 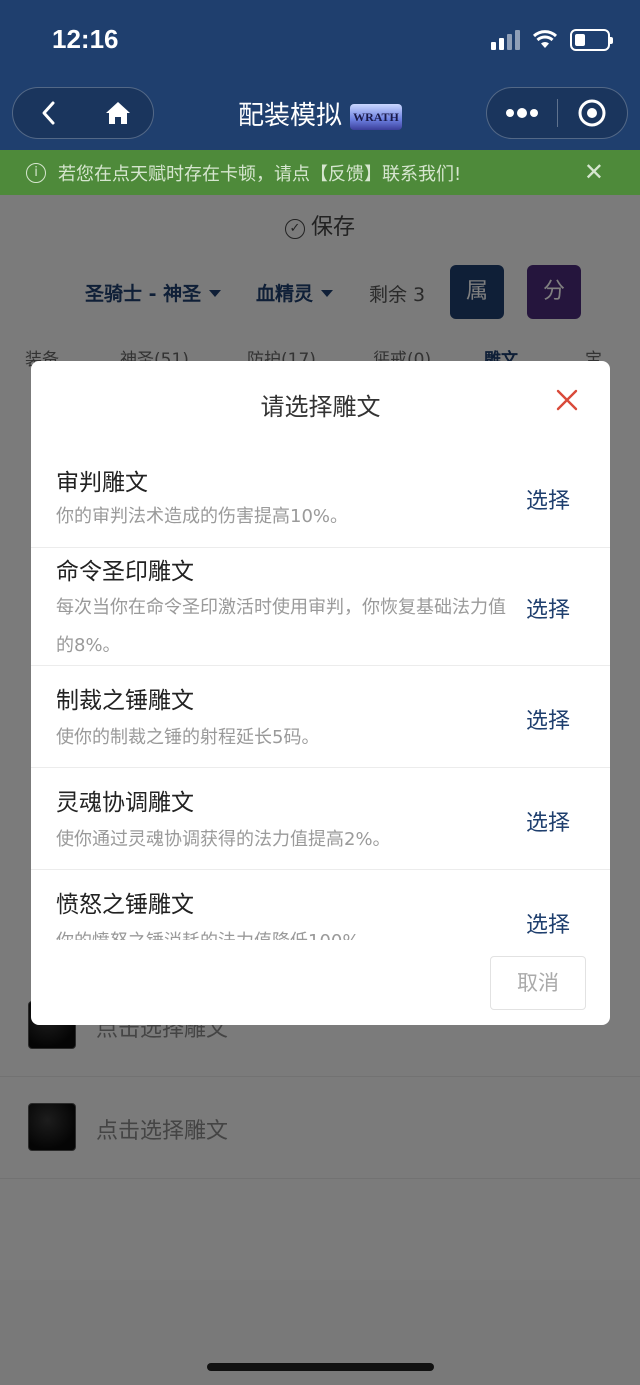 I want to click on cellular-signal-icon, so click(x=505, y=40).